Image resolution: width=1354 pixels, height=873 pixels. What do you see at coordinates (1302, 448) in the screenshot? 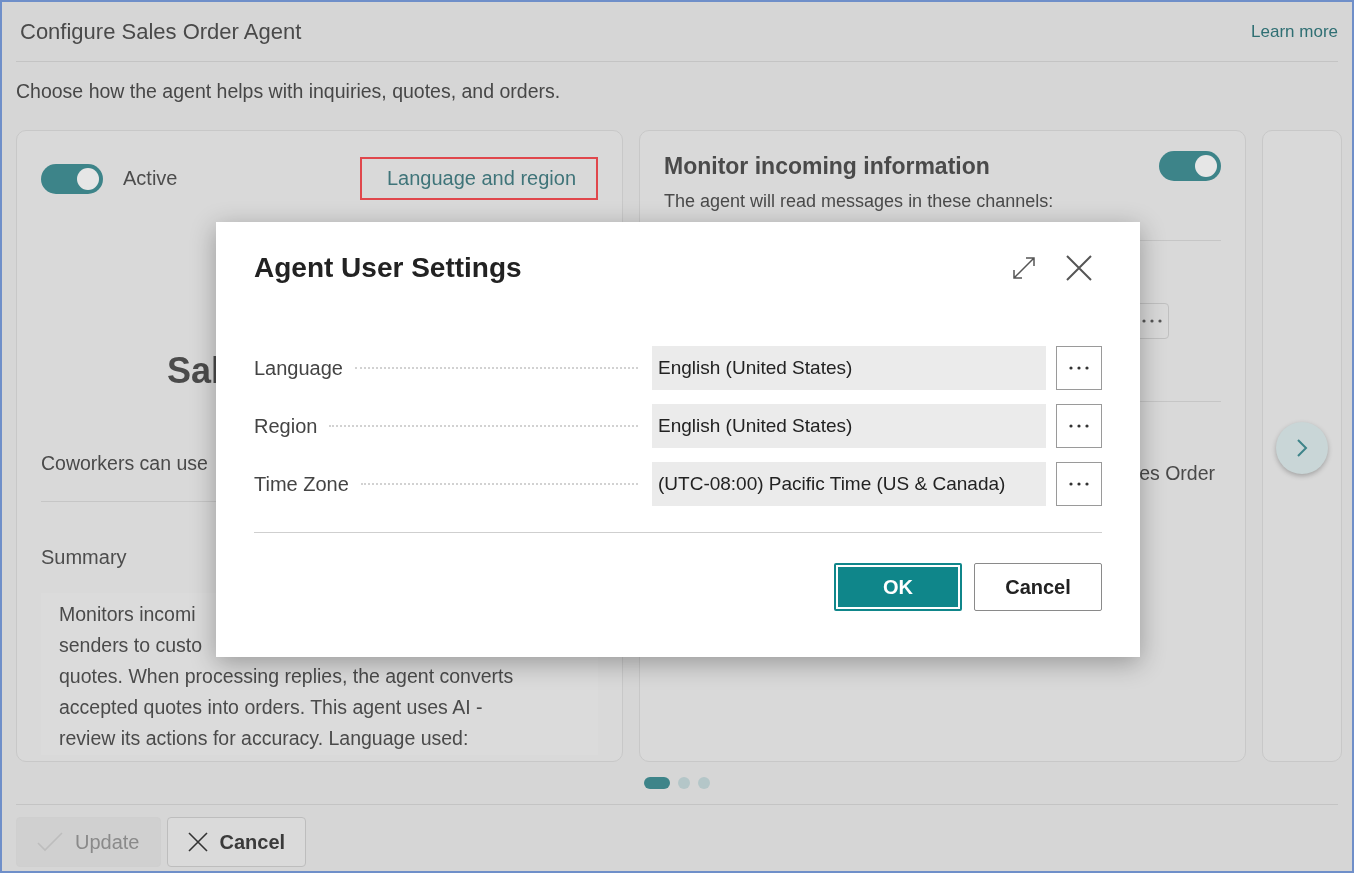
I see `chevron-right-icon` at bounding box center [1302, 448].